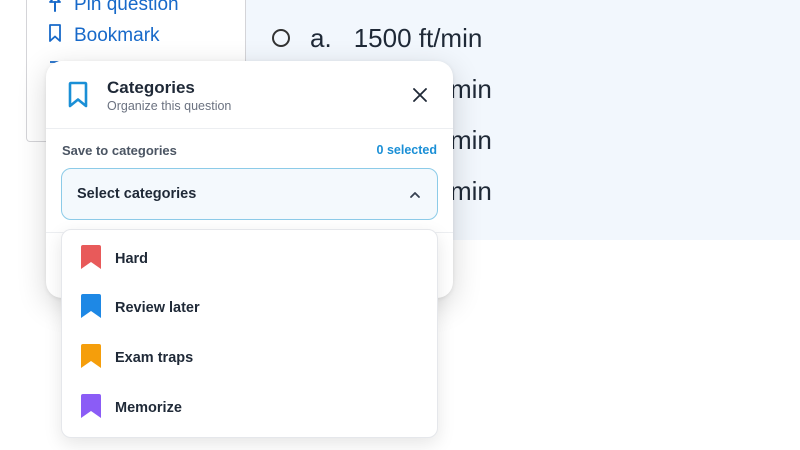  What do you see at coordinates (132, 259) in the screenshot?
I see `category-label: Hard` at bounding box center [132, 259].